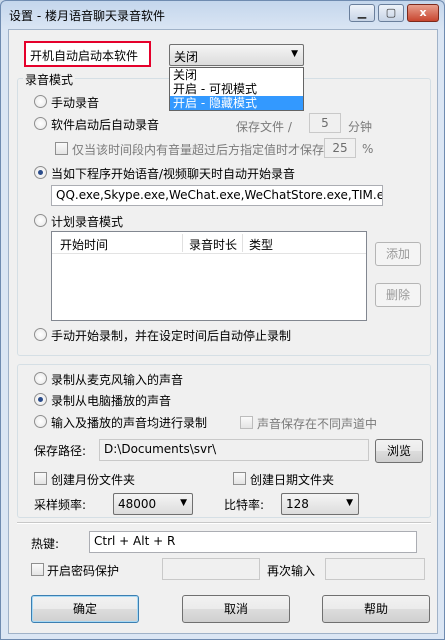 The height and width of the screenshot is (640, 445). What do you see at coordinates (49, 79) in the screenshot?
I see `record-mode-group-label: 录音模式` at bounding box center [49, 79].